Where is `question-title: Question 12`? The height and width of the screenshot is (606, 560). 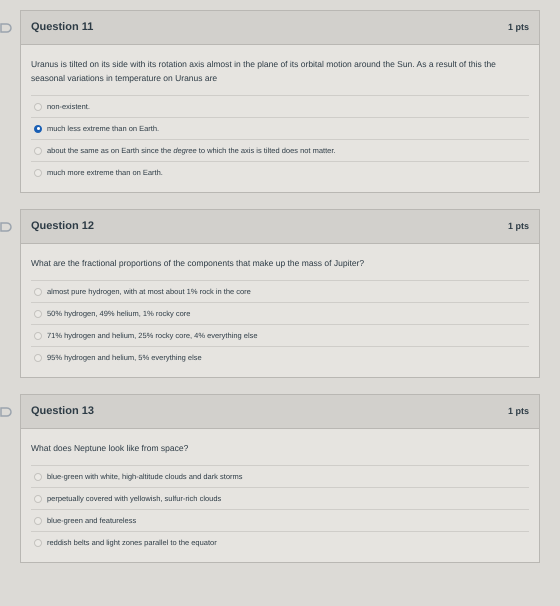 question-title: Question 12 is located at coordinates (62, 226).